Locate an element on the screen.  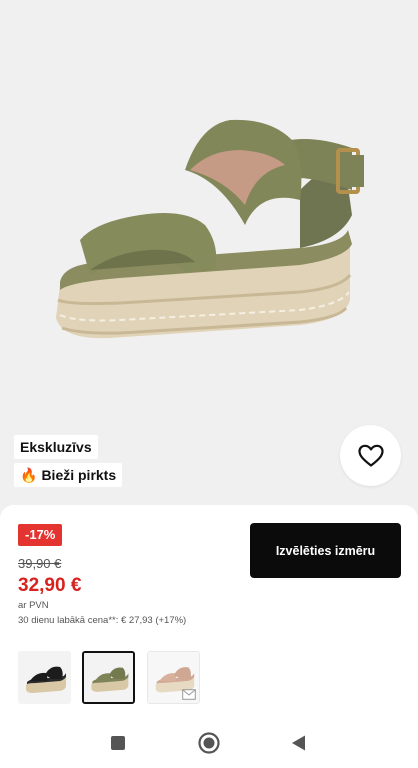
home-circle-icon is located at coordinates (209, 743).